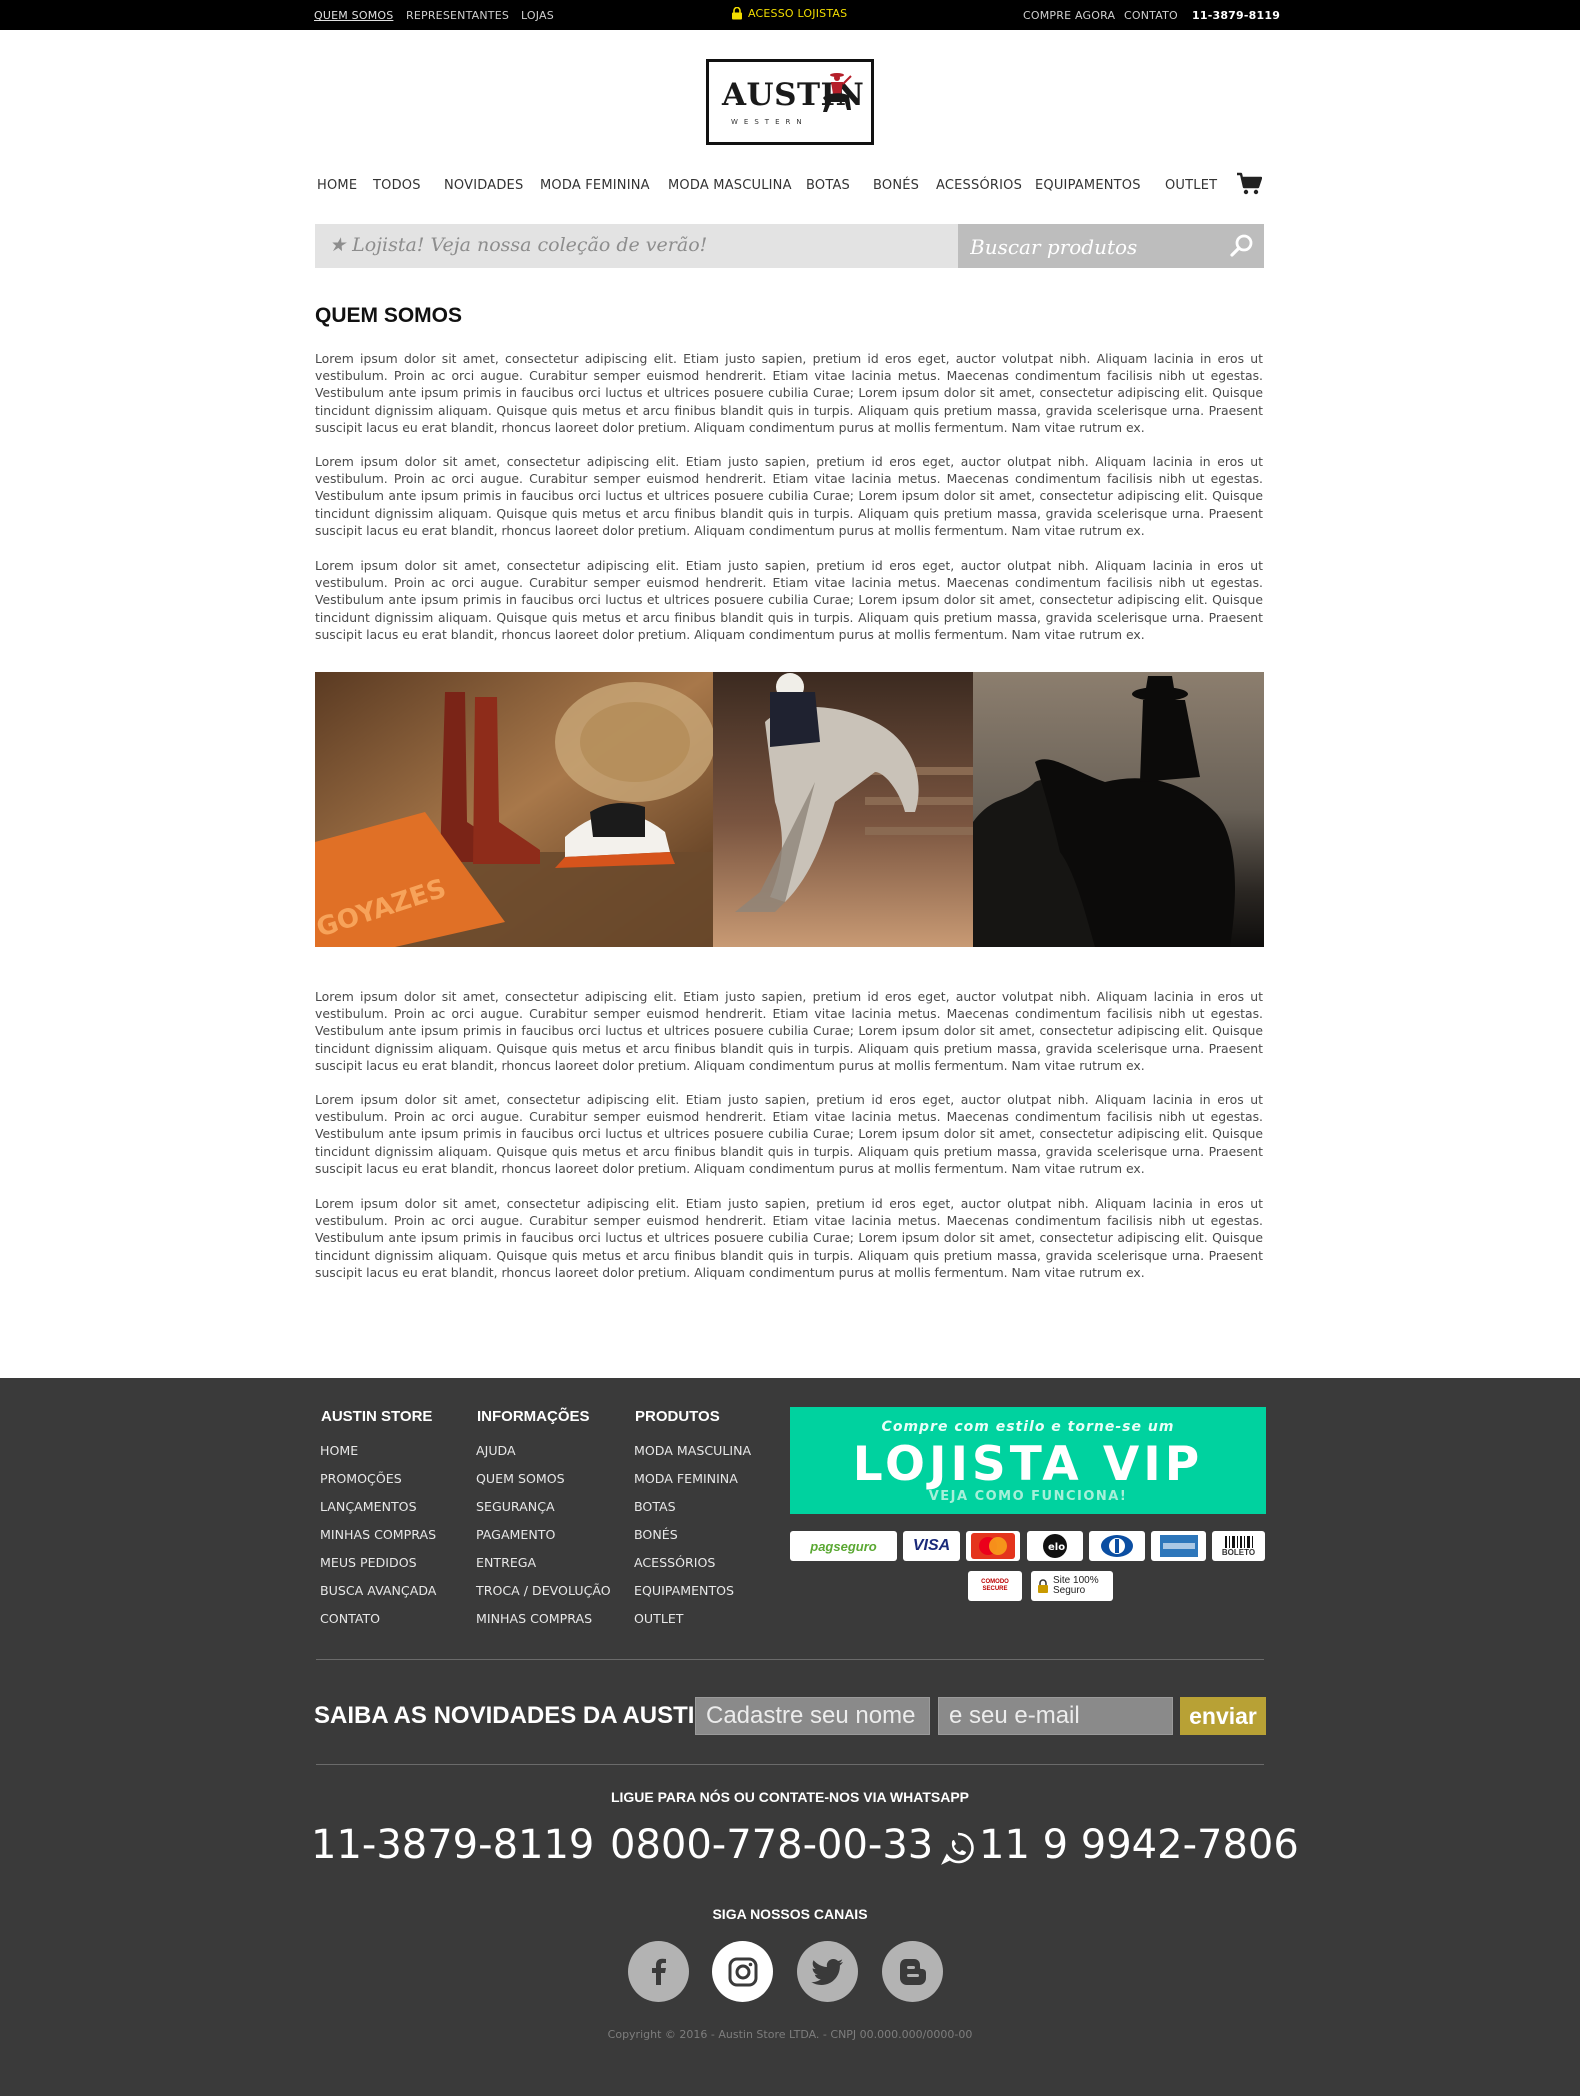 This screenshot has height=2096, width=1580. Describe the element at coordinates (543, 1590) in the screenshot. I see `footer-link: TROCA / DEVOLUÇÃO` at that location.